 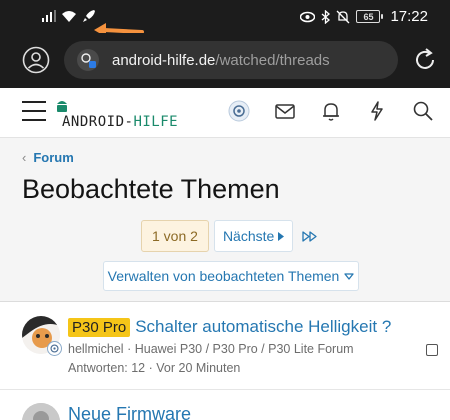 I want to click on lightning-icon, so click(x=377, y=111).